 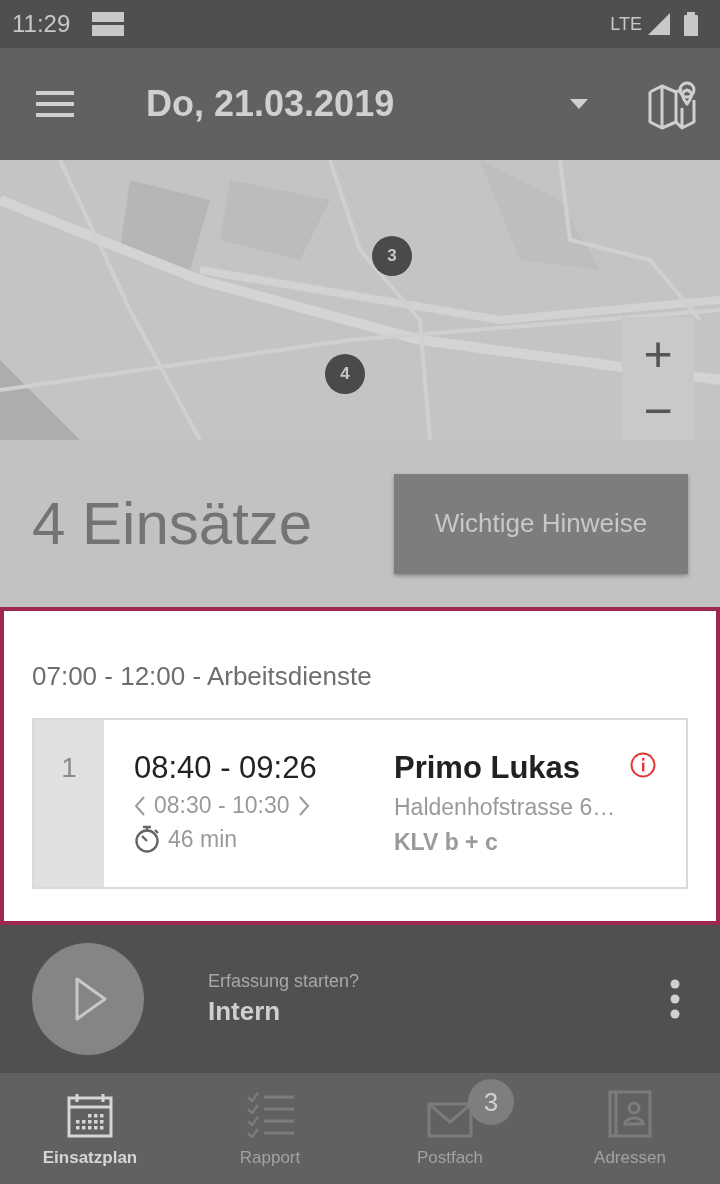 I want to click on play-icon, so click(x=91, y=999).